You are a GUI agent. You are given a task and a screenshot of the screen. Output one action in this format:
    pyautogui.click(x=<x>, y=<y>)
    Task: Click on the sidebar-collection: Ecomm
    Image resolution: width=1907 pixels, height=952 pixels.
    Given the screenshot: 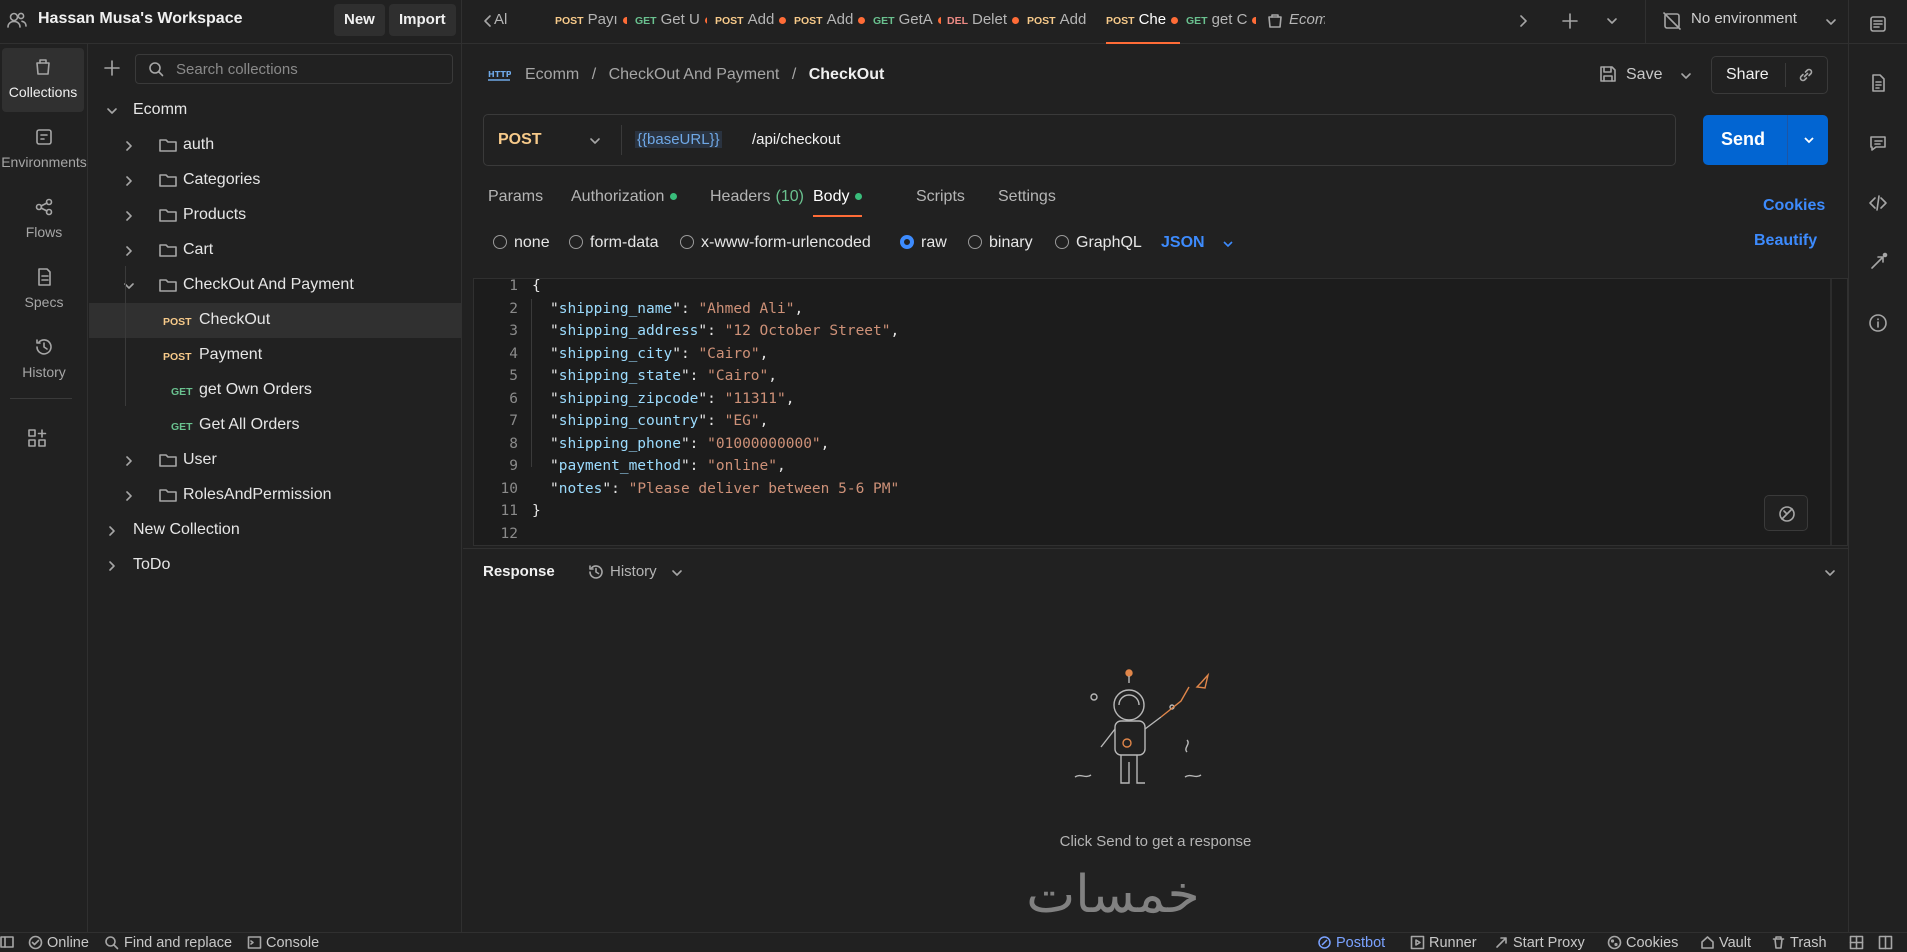 What is the action you would take?
    pyautogui.click(x=275, y=110)
    